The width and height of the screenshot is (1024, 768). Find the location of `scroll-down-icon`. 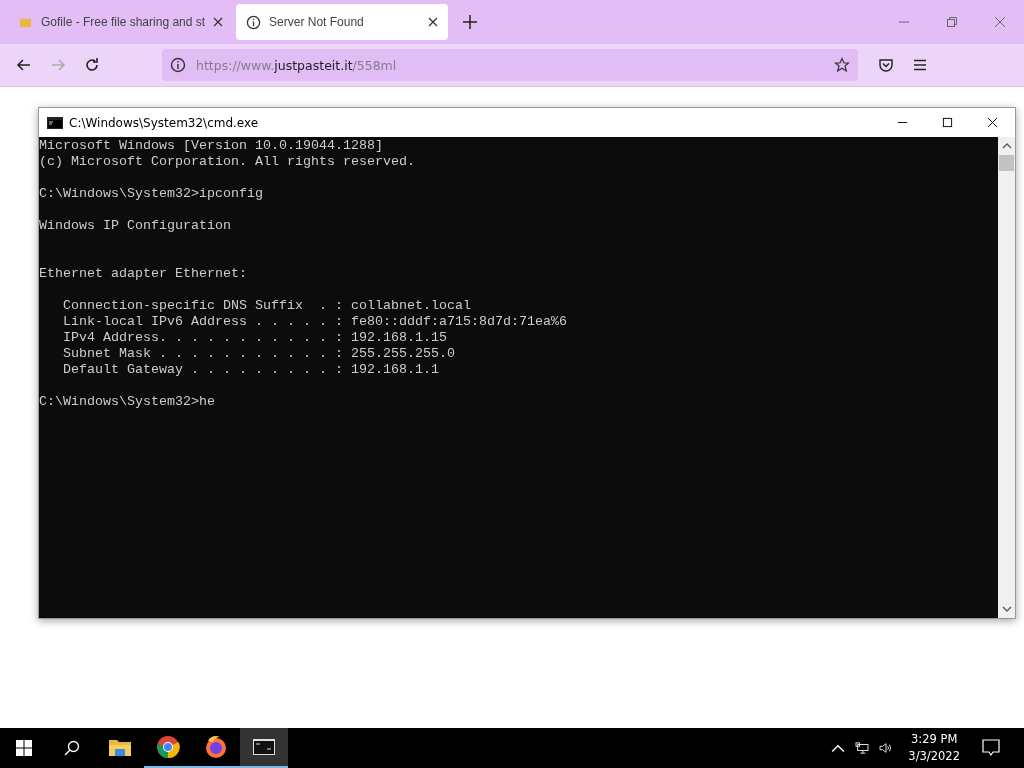

scroll-down-icon is located at coordinates (1006, 609).